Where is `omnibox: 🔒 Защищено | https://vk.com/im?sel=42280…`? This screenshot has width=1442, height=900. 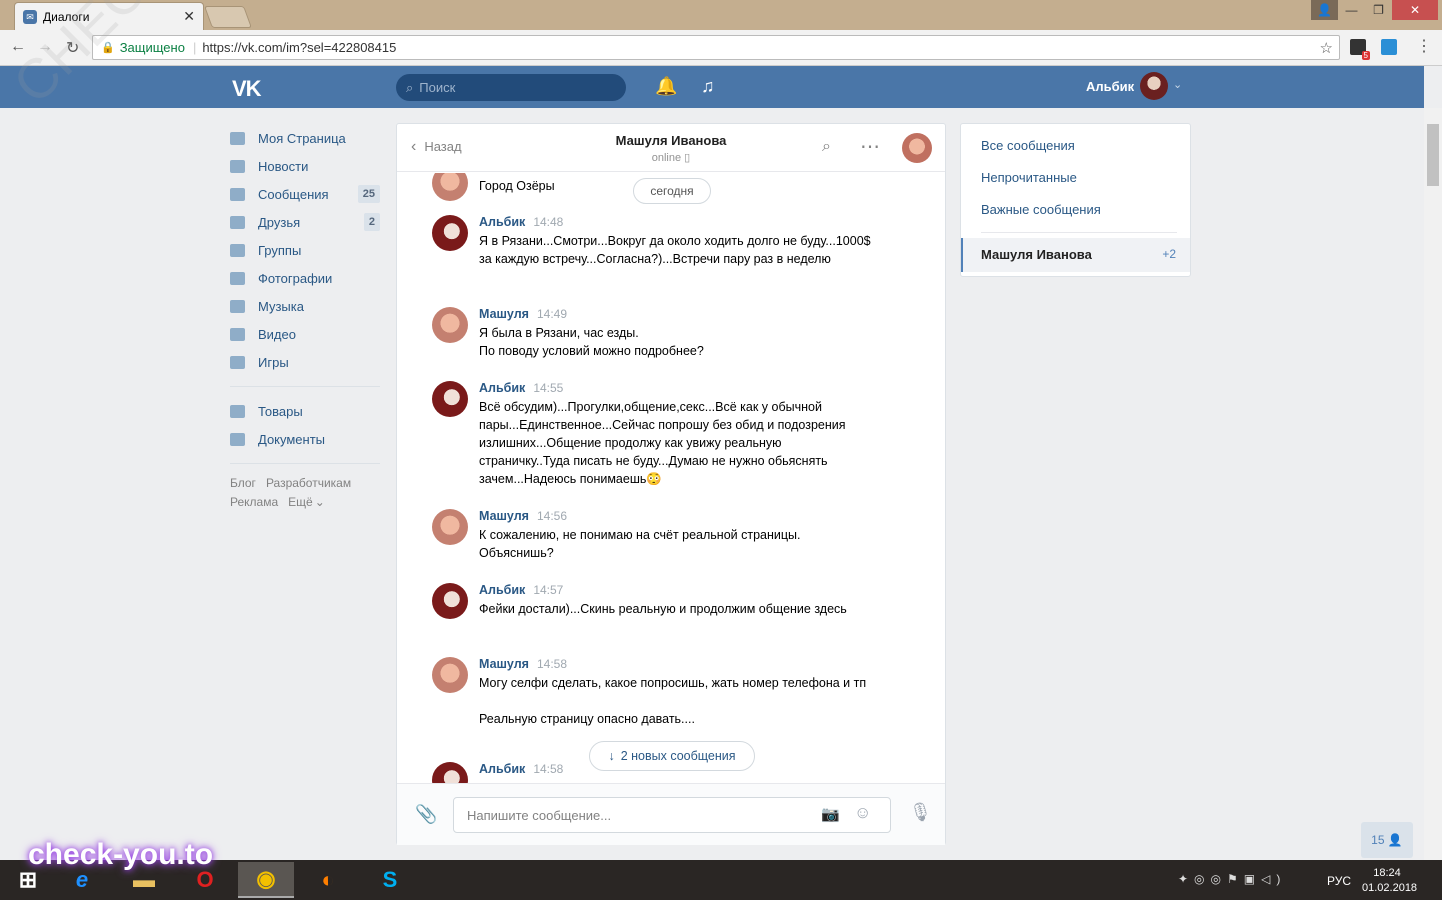
omnibox: 🔒 Защищено | https://vk.com/im?sel=42280… is located at coordinates (716, 47).